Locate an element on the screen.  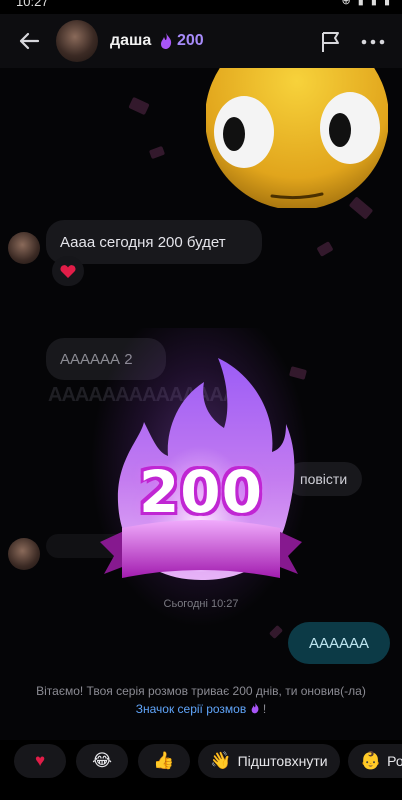
message-bubble-incoming: Аааа сегодня 200 будет is located at coordinates (154, 242).